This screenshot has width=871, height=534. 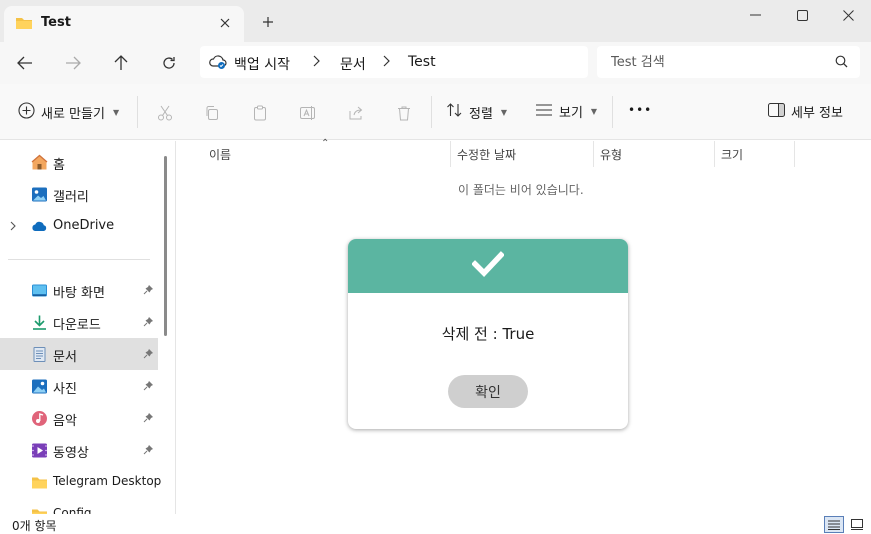 I want to click on sidebar-item-label: Telegram Desktop, so click(x=107, y=481).